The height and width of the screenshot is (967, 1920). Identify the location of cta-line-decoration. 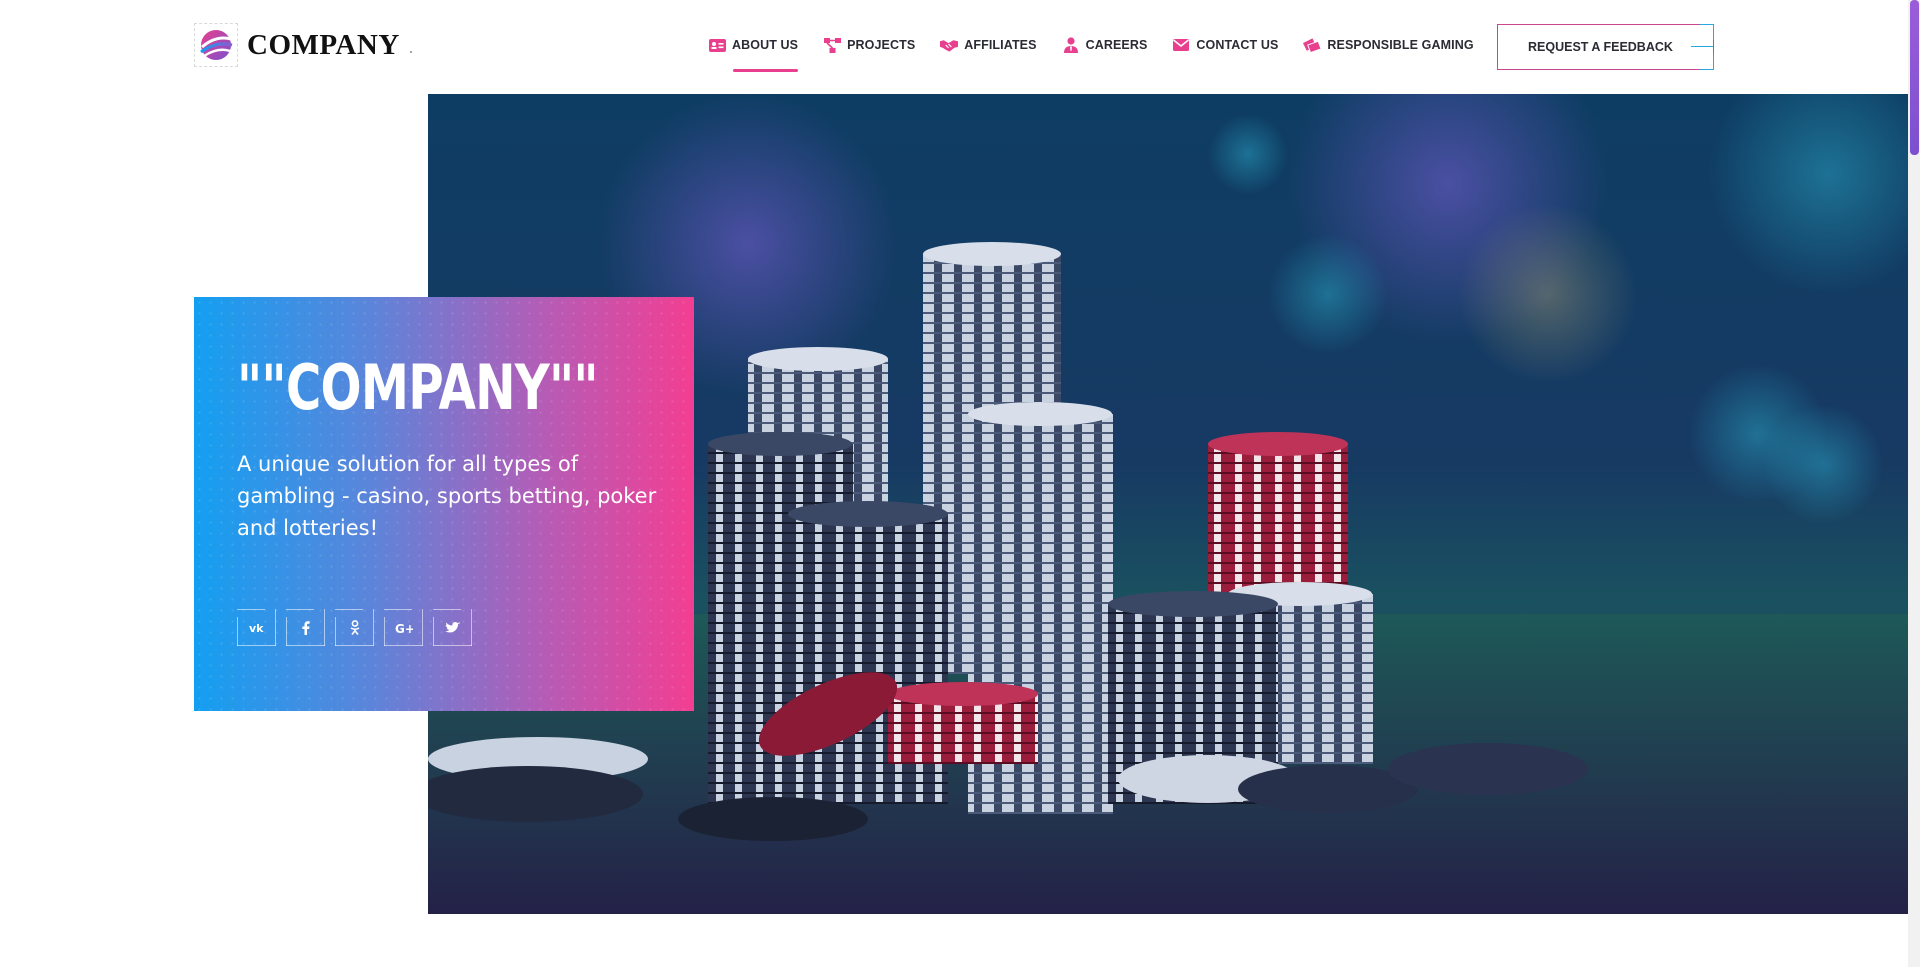
(1702, 46).